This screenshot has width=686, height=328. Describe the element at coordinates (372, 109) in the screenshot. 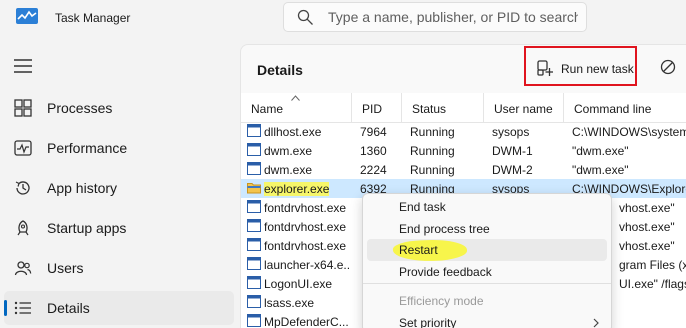

I see `column-header-label: PID` at that location.